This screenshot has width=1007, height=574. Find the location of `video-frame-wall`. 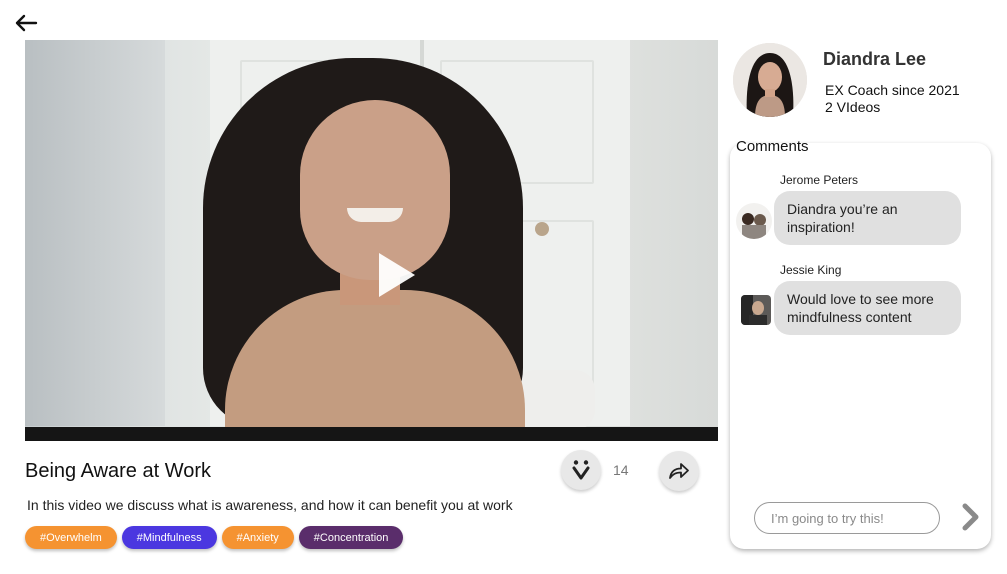

video-frame-wall is located at coordinates (95, 233).